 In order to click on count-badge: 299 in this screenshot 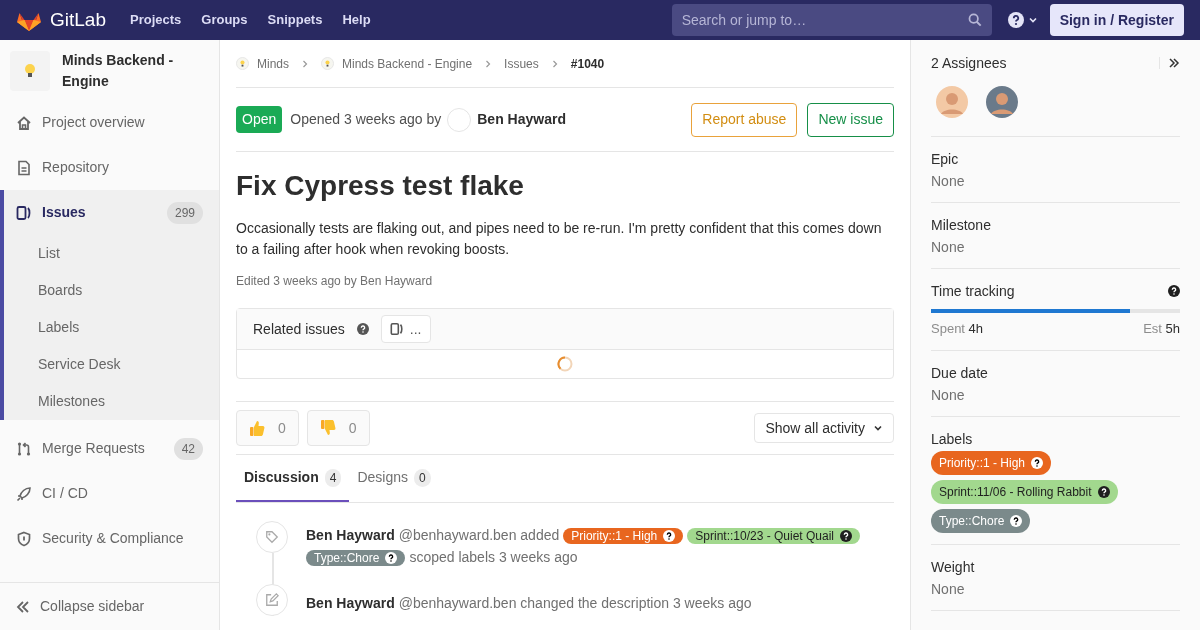, I will do `click(184, 212)`.